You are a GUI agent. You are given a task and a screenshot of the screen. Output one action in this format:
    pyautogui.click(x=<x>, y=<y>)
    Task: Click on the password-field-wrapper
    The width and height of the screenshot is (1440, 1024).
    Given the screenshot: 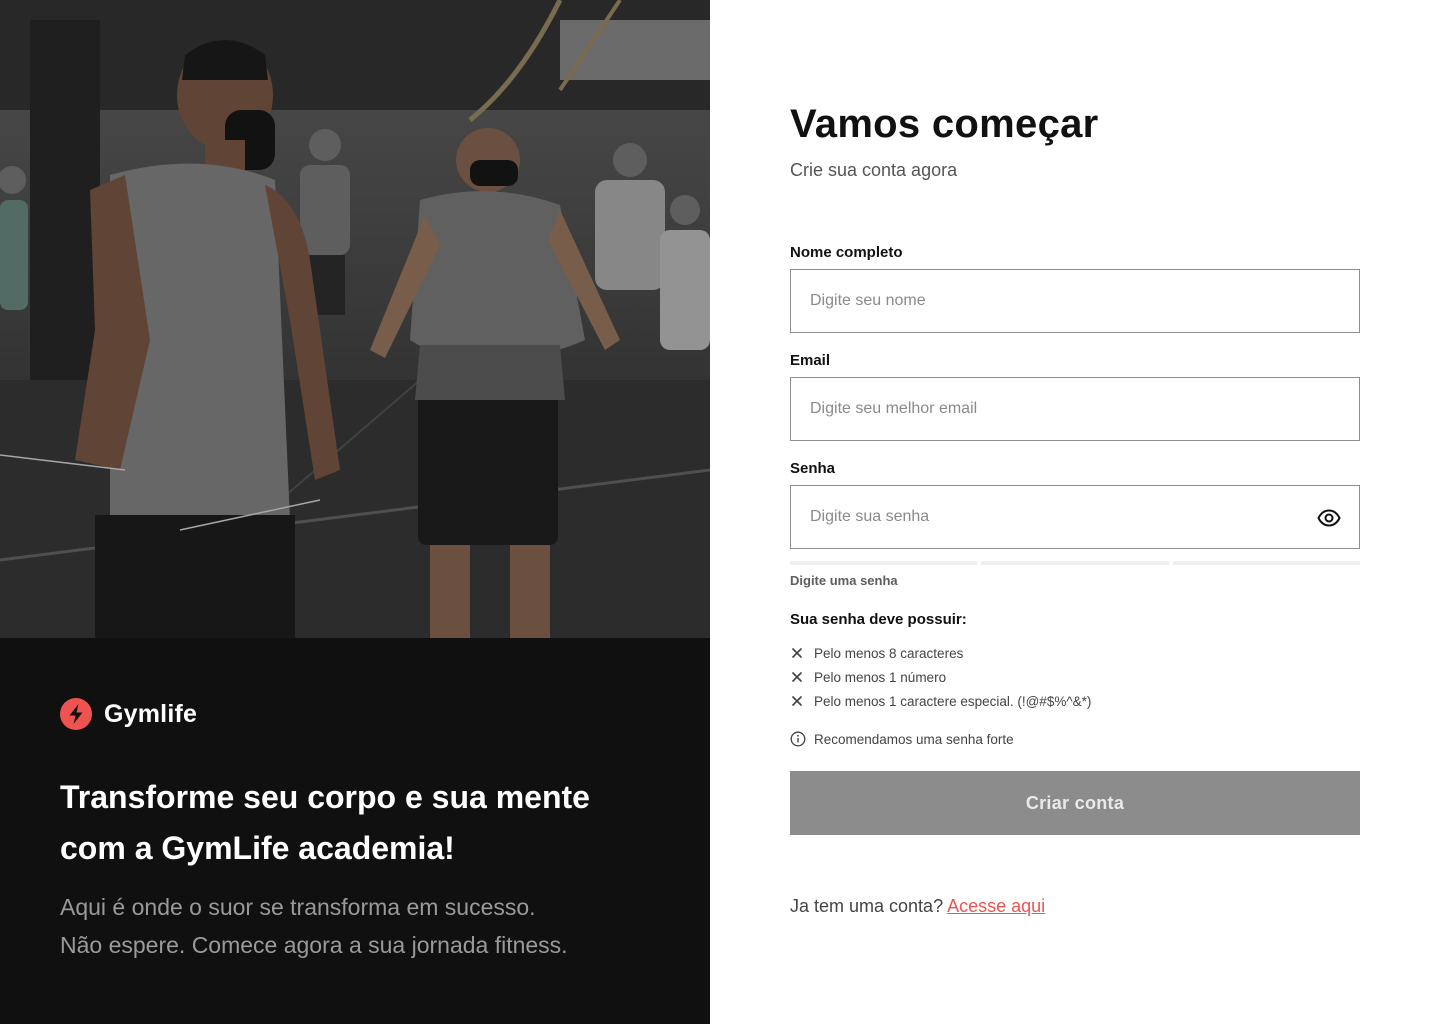 What is the action you would take?
    pyautogui.click(x=1075, y=517)
    